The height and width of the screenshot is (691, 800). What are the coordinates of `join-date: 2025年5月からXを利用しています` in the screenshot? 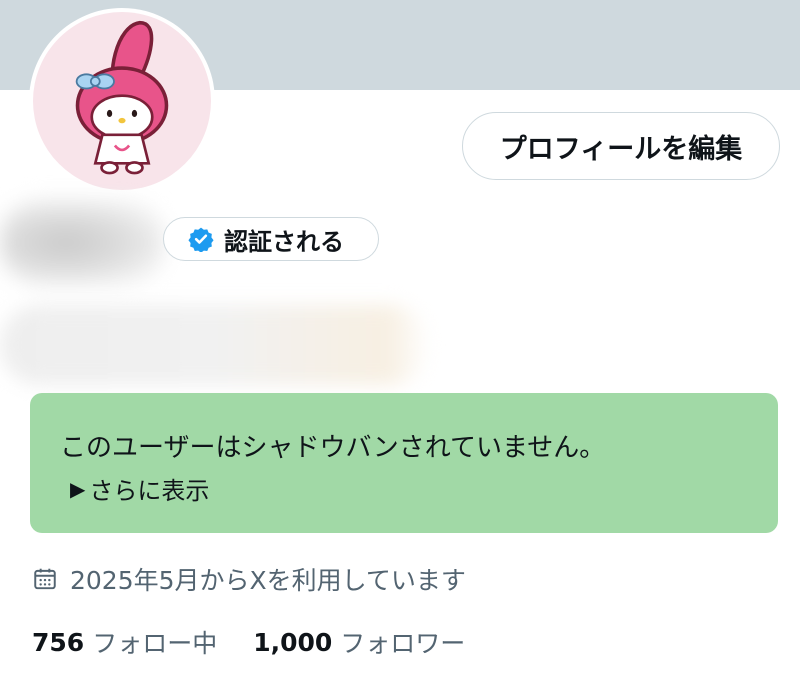 It's located at (249, 579).